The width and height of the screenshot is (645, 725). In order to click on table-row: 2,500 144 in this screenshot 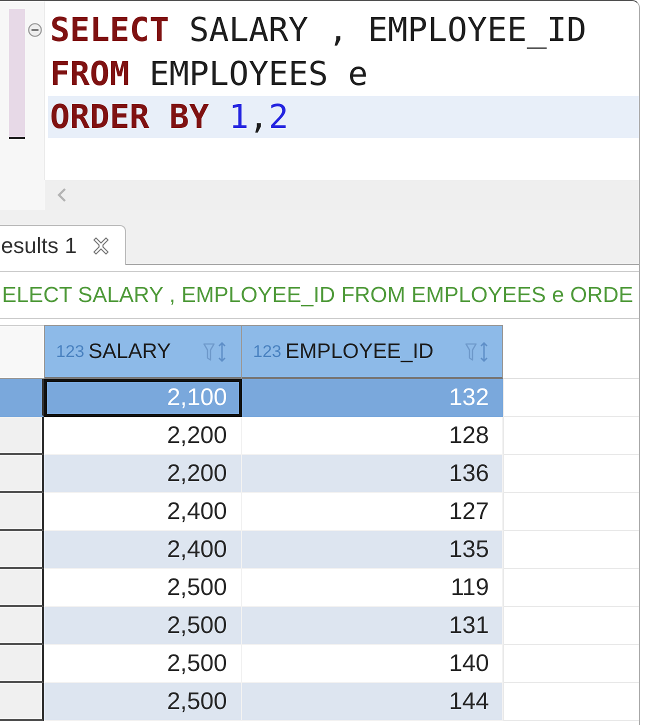, I will do `click(273, 702)`.